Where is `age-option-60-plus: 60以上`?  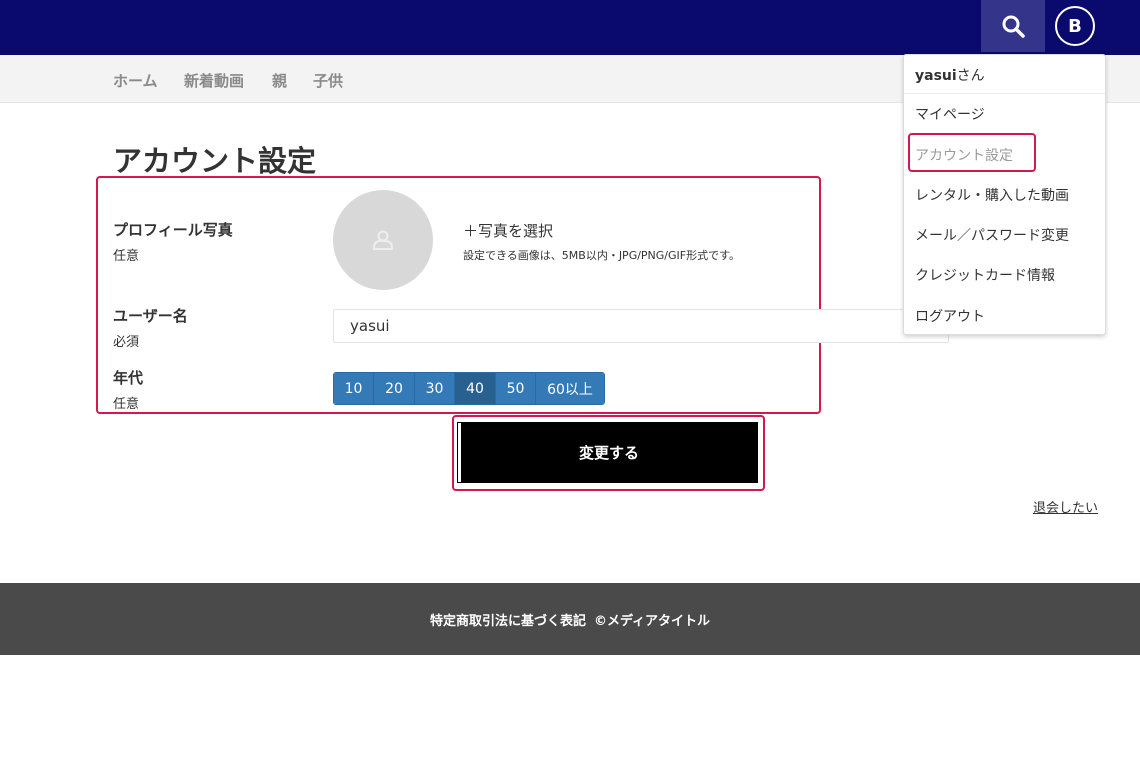
age-option-60-plus: 60以上 is located at coordinates (570, 388).